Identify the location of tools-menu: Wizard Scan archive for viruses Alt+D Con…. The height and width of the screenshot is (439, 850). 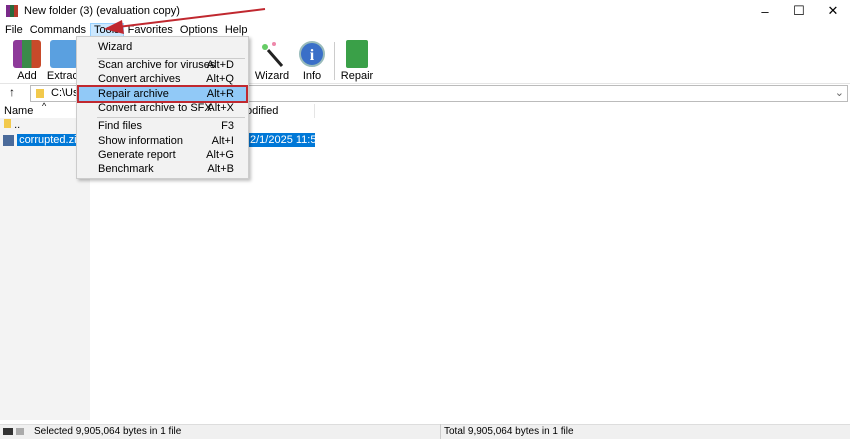
(162, 107).